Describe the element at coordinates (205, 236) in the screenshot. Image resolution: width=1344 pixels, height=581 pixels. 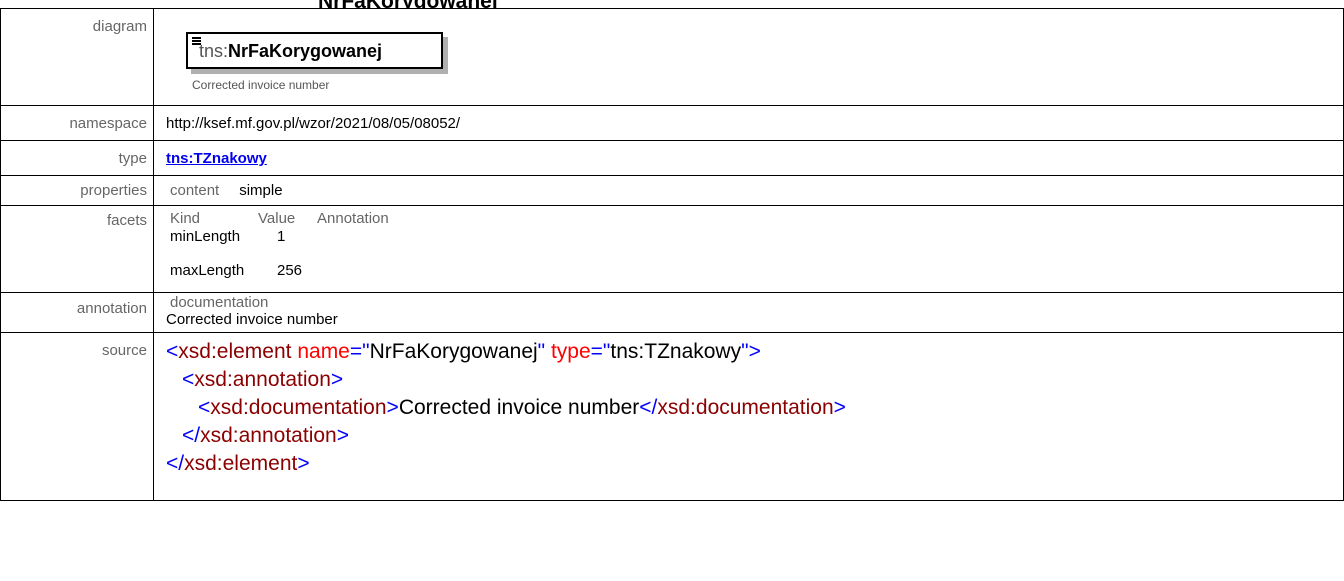
I see `facet-kind: minLength` at that location.